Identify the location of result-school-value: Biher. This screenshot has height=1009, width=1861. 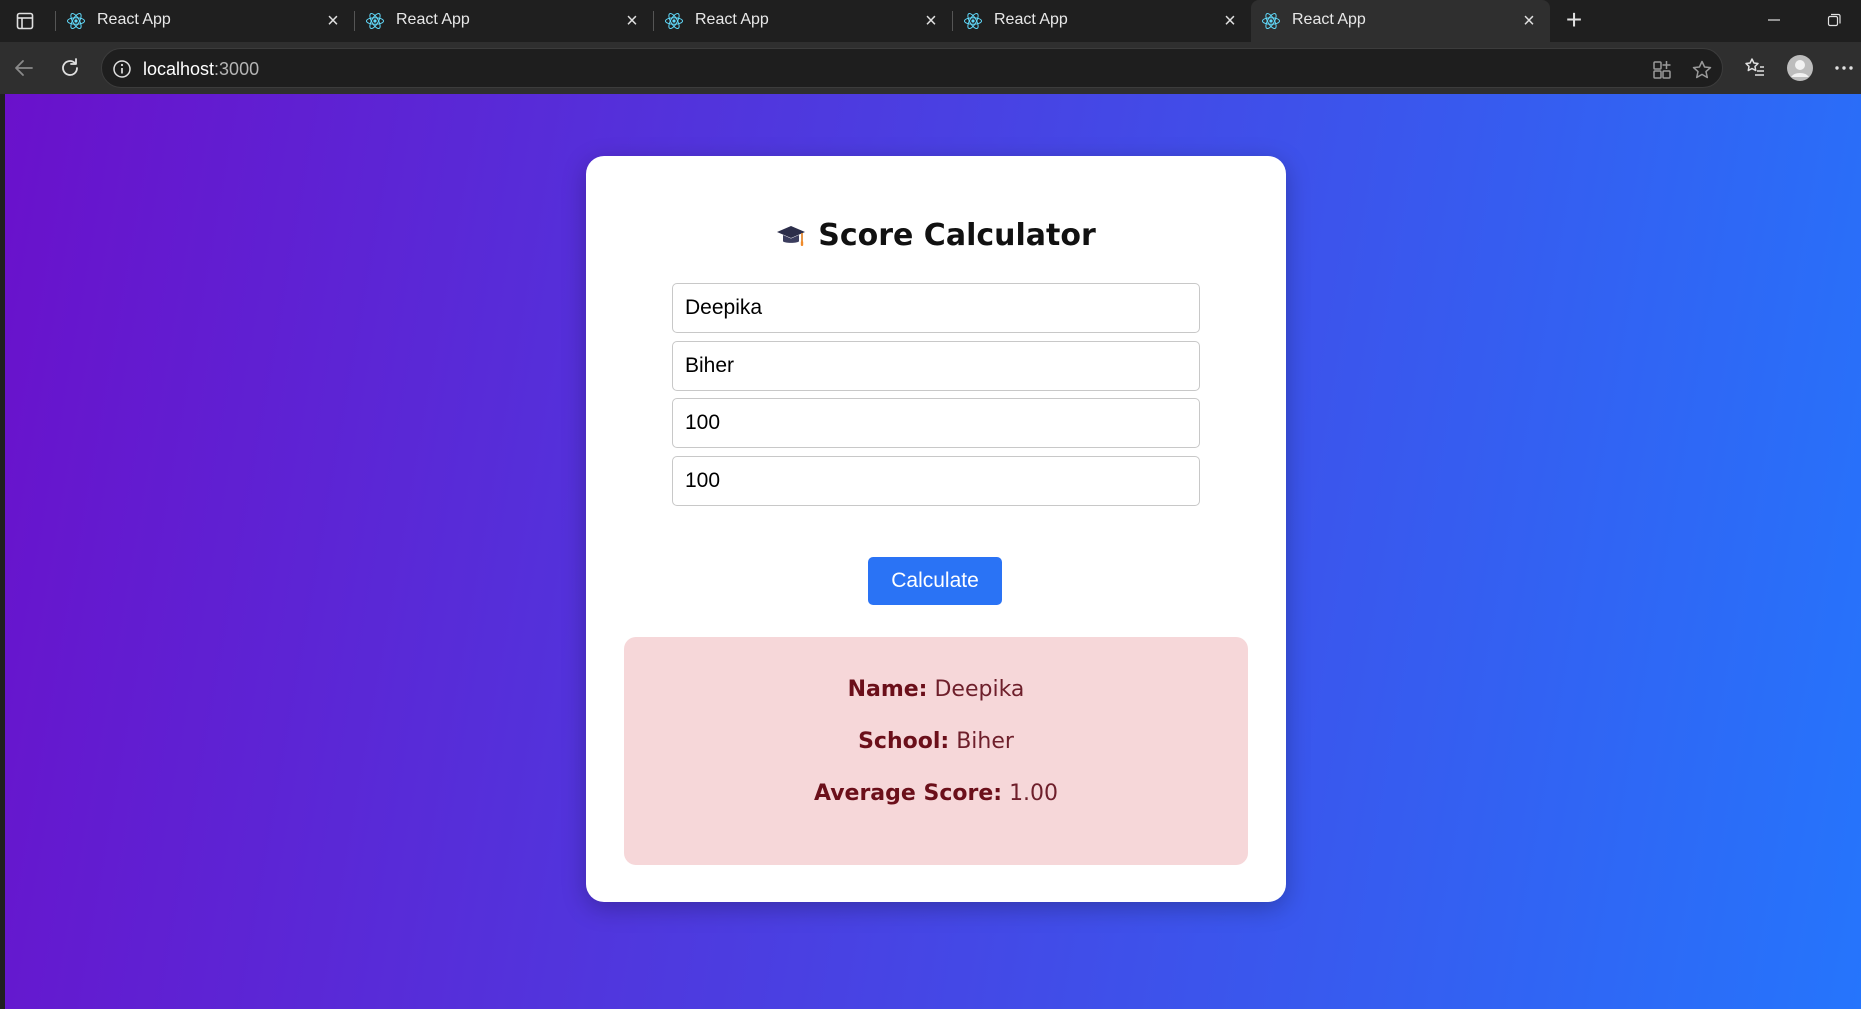
(985, 741).